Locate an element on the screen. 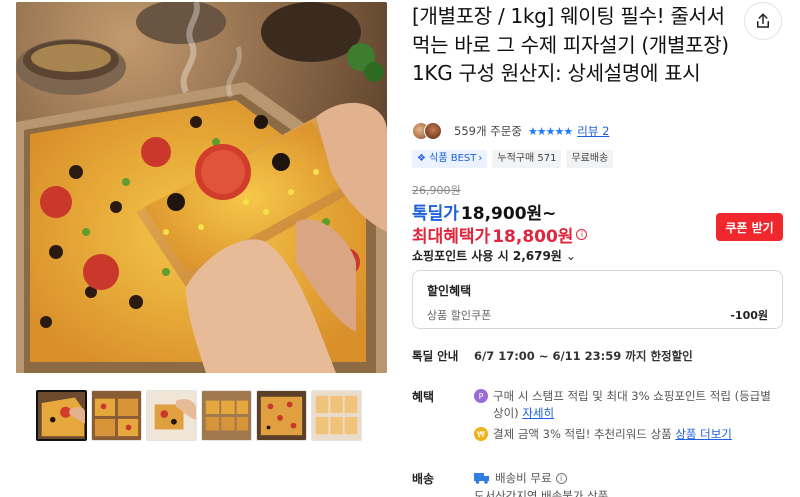 This screenshot has width=800, height=497. discount-row: 상품 할인쿠폰 -100원 is located at coordinates (597, 315).